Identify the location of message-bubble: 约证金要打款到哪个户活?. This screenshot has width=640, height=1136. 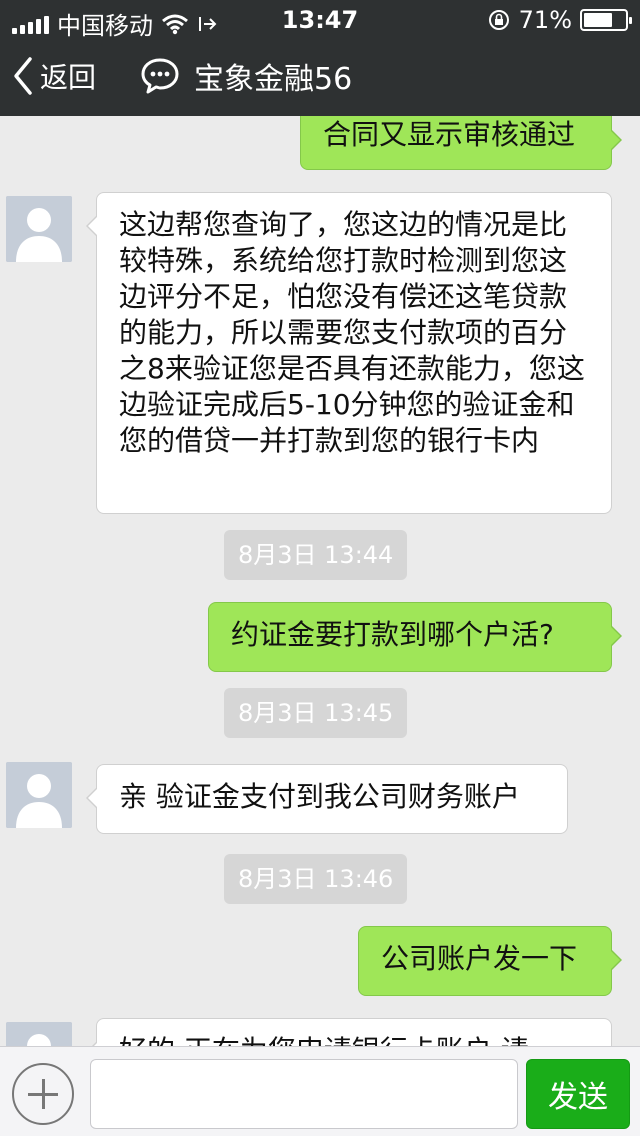
(410, 637).